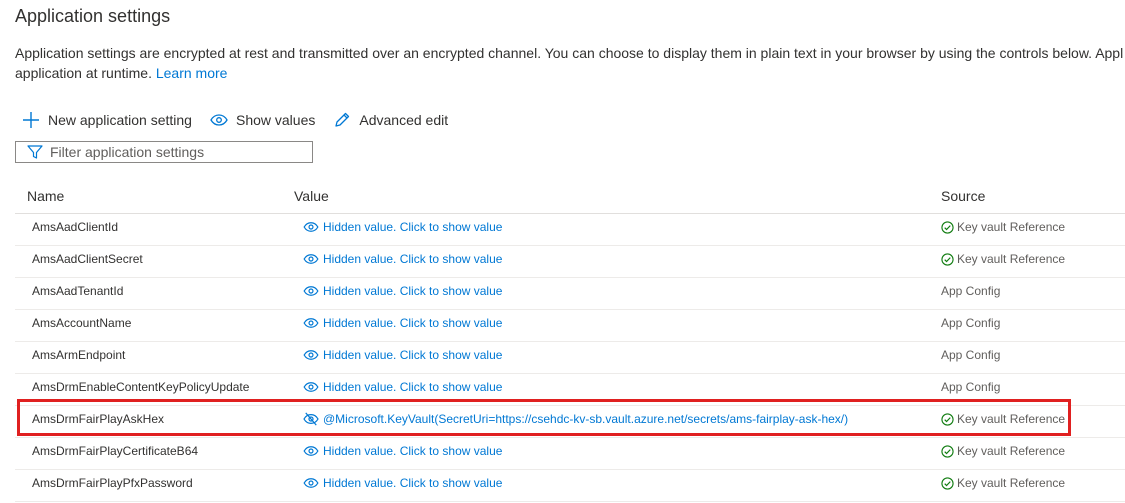 Image resolution: width=1125 pixels, height=503 pixels. Describe the element at coordinates (45, 196) in the screenshot. I see `column-header-name: Name` at that location.